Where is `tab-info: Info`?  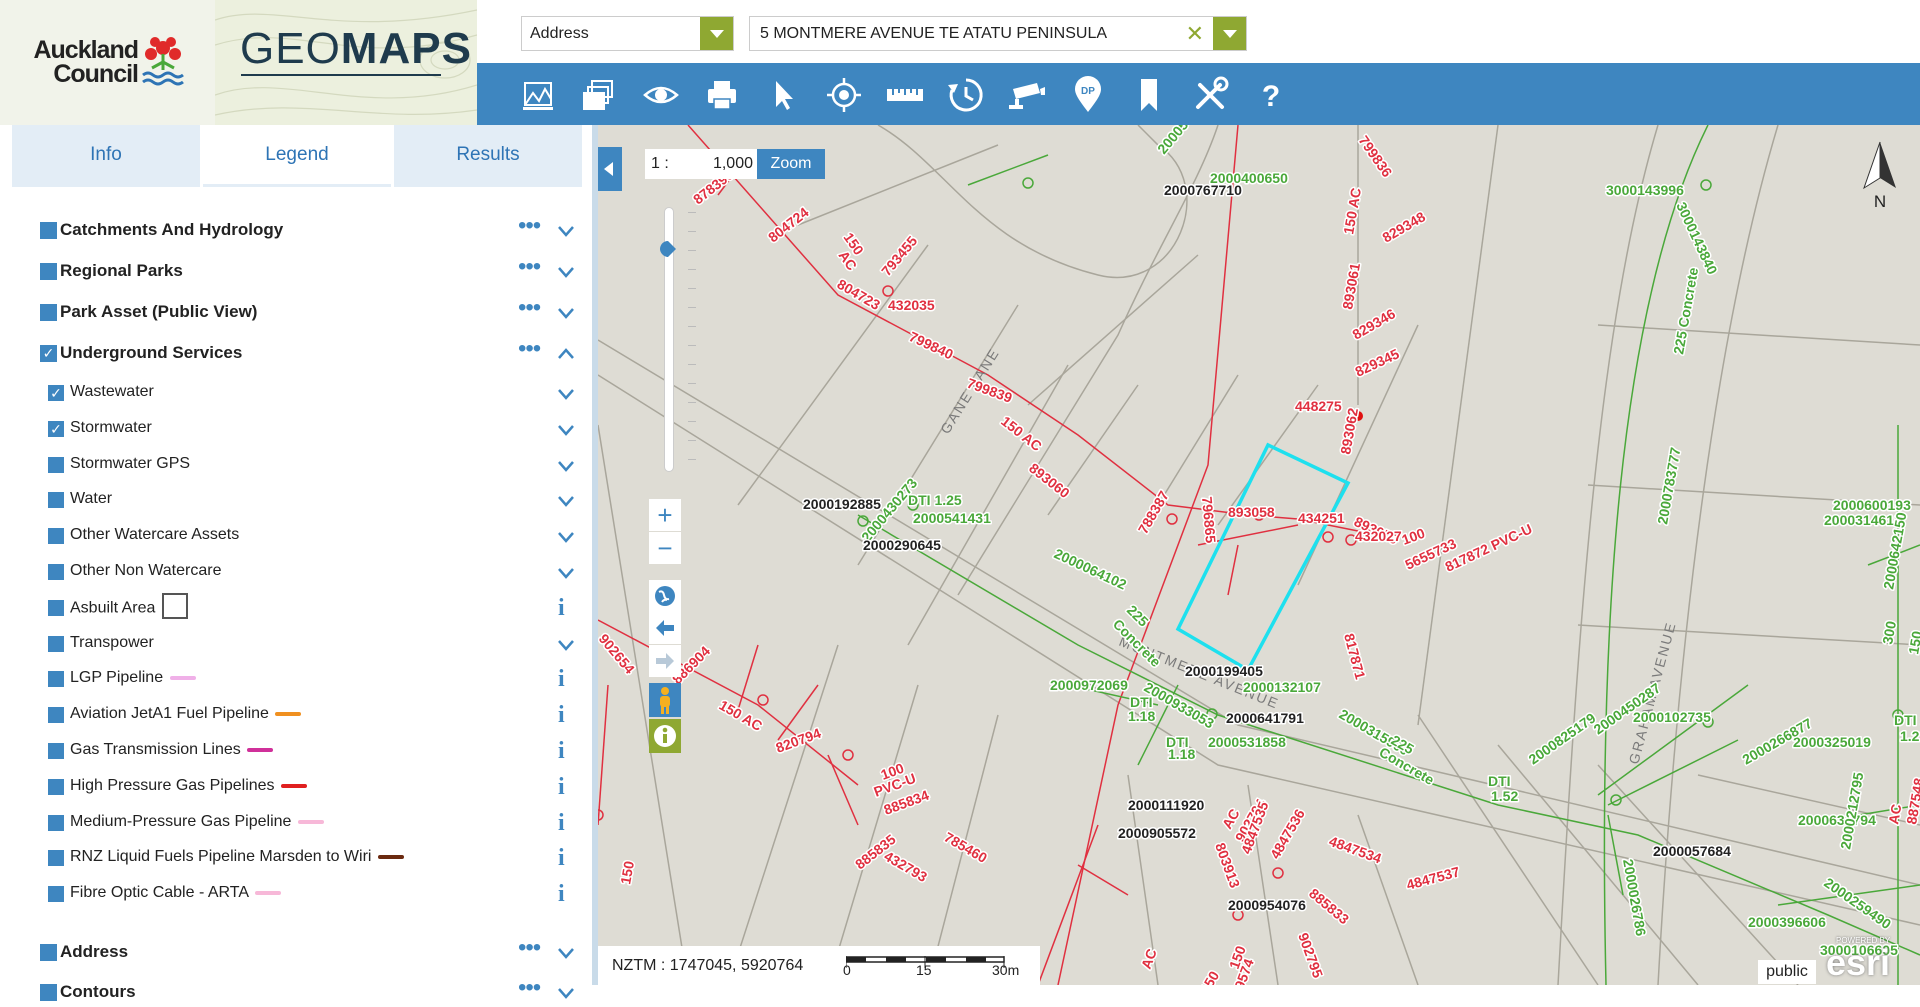
tab-info: Info is located at coordinates (106, 156).